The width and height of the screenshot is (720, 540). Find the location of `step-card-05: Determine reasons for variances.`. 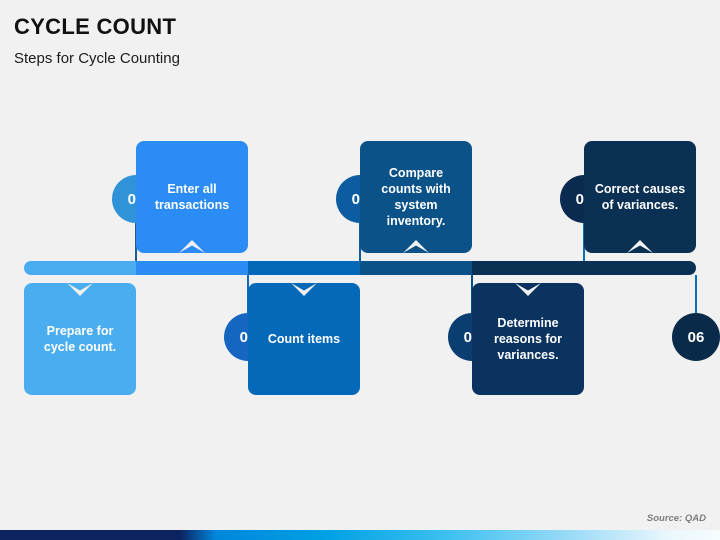

step-card-05: Determine reasons for variances. is located at coordinates (528, 339).